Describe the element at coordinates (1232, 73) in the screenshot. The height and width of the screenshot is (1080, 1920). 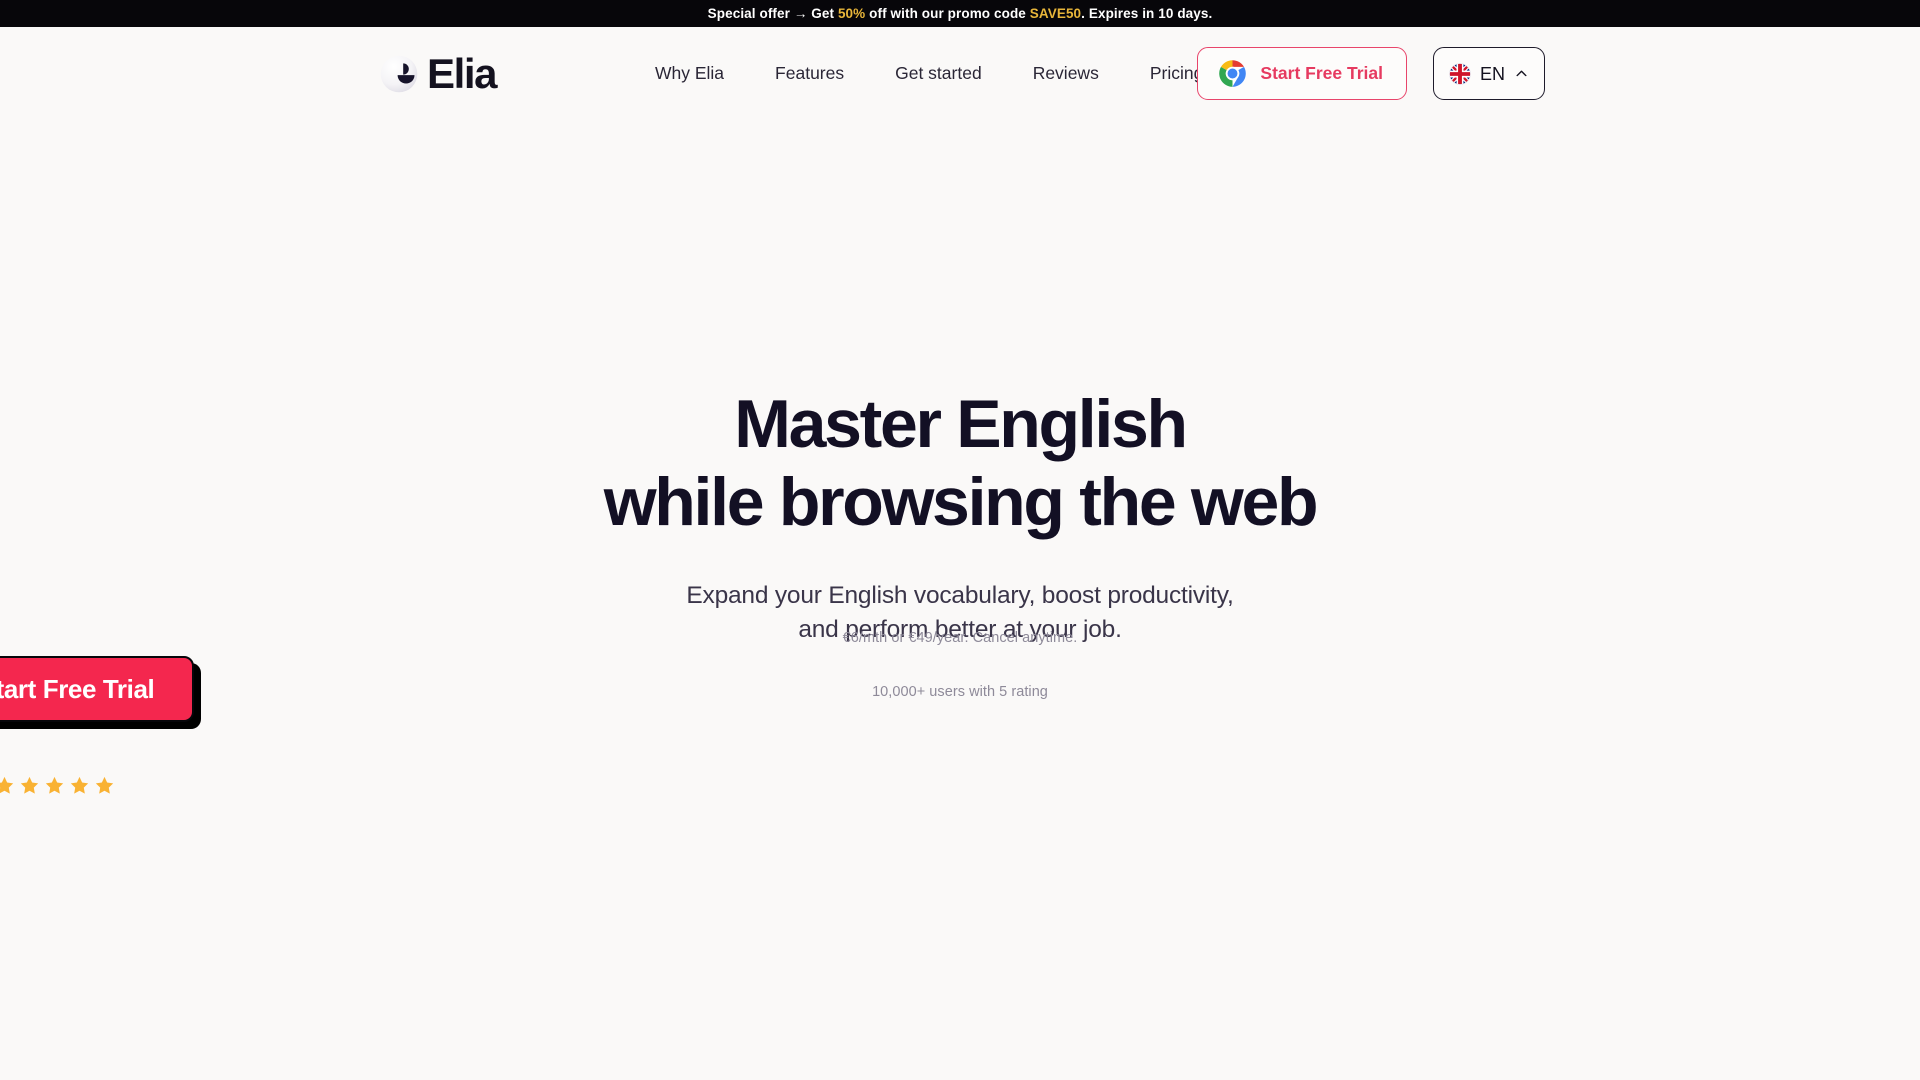
I see `chrome-icon` at that location.